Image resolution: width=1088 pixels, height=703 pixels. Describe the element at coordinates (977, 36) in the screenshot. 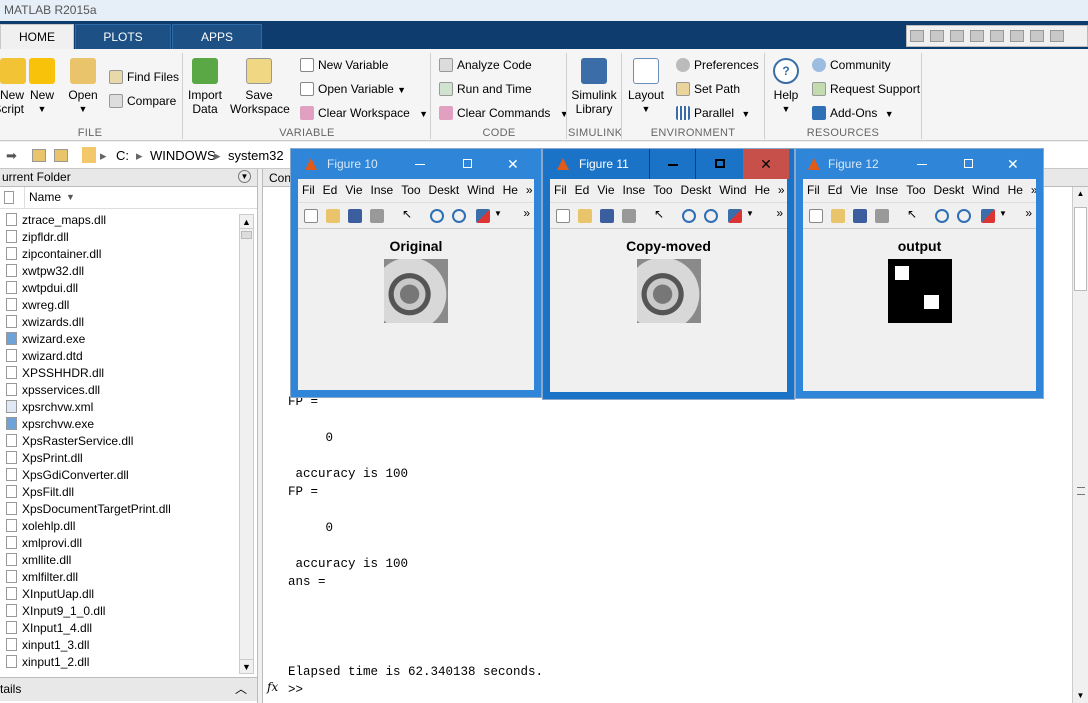

I see `copy-icon` at that location.